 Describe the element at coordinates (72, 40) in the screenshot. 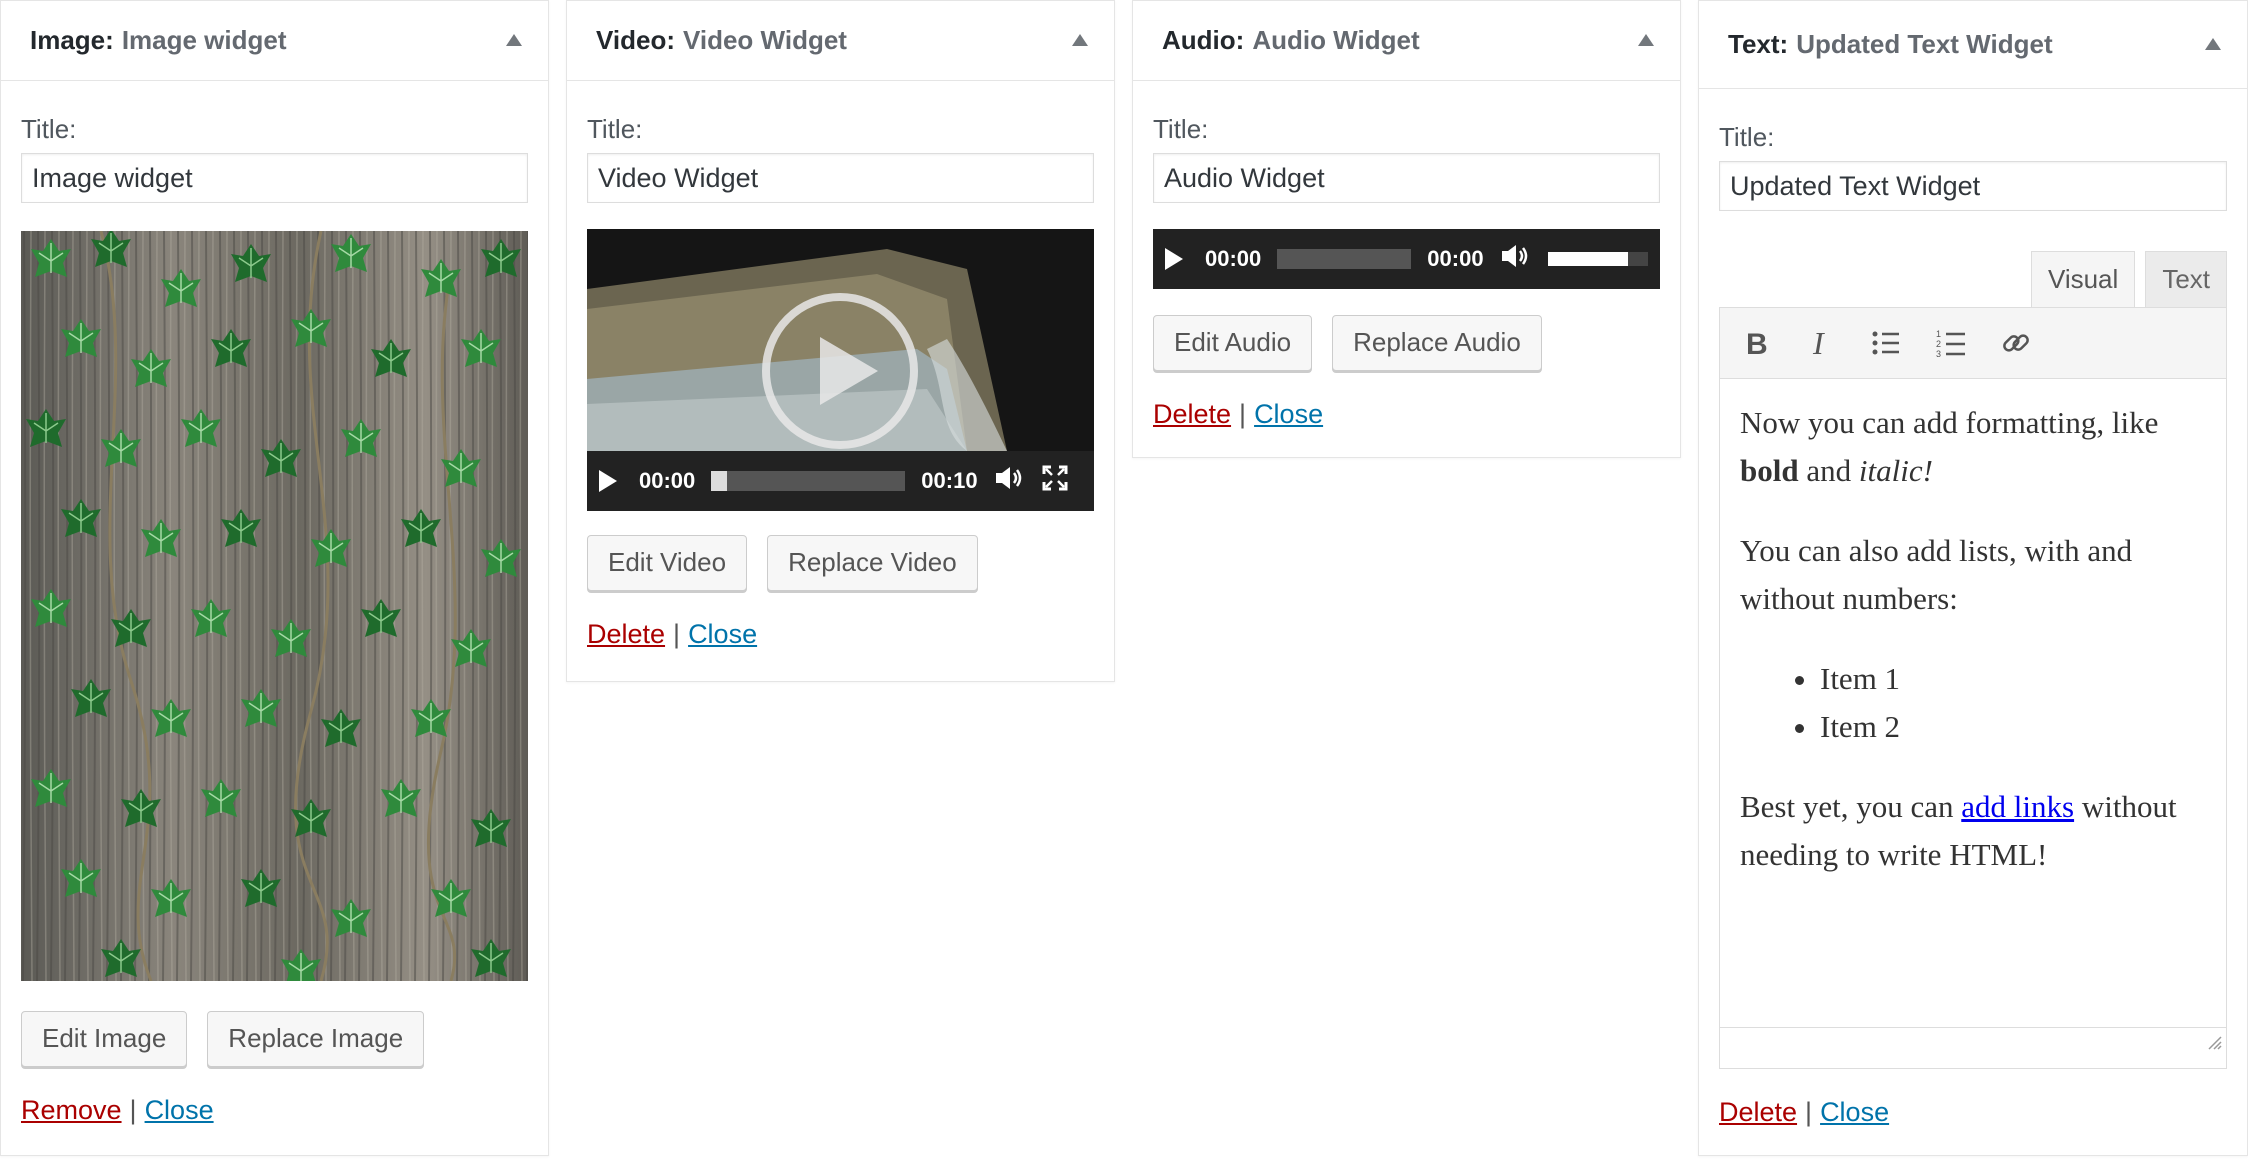

I see `widget-type-label: Image:` at that location.